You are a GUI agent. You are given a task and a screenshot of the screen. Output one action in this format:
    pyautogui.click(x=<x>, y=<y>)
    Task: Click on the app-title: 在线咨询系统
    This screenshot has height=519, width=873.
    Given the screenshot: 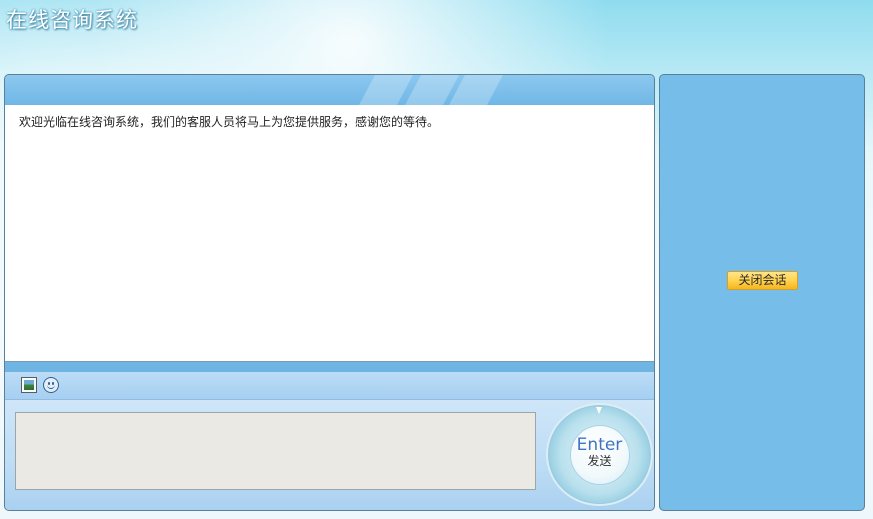 What is the action you would take?
    pyautogui.click(x=72, y=20)
    